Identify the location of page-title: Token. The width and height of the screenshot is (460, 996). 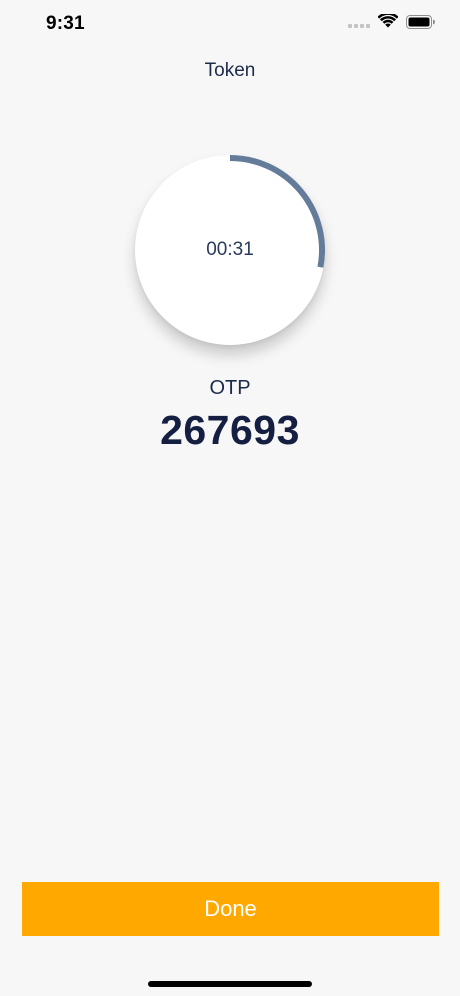
(230, 70).